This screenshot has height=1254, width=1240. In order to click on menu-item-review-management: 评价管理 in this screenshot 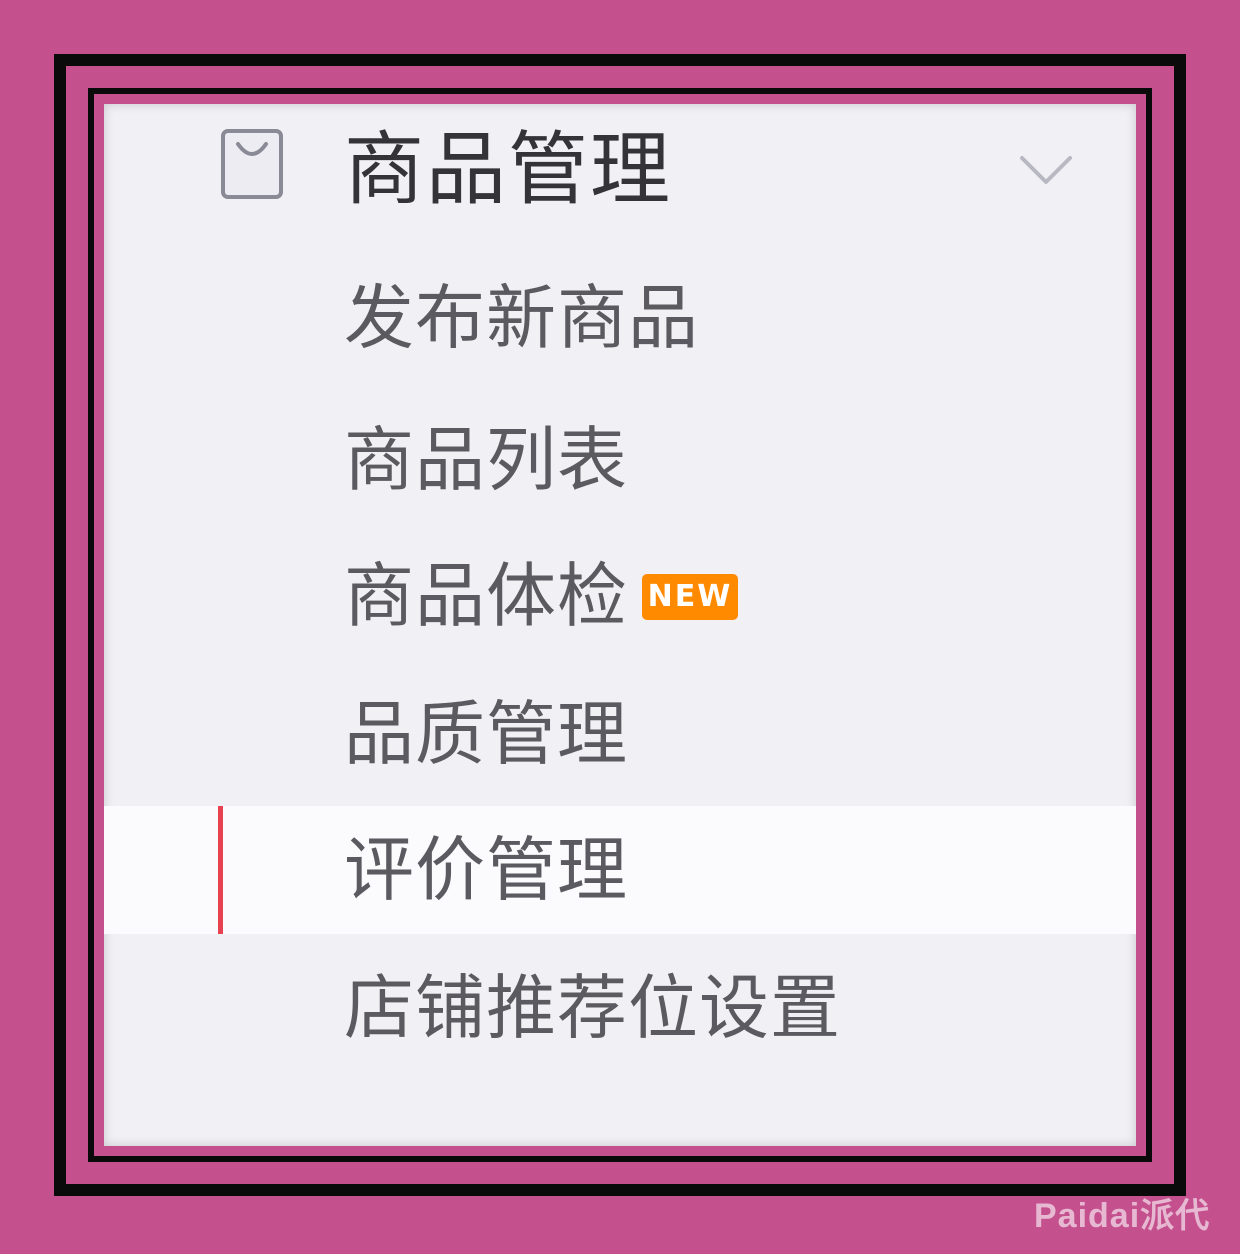, I will do `click(620, 870)`.